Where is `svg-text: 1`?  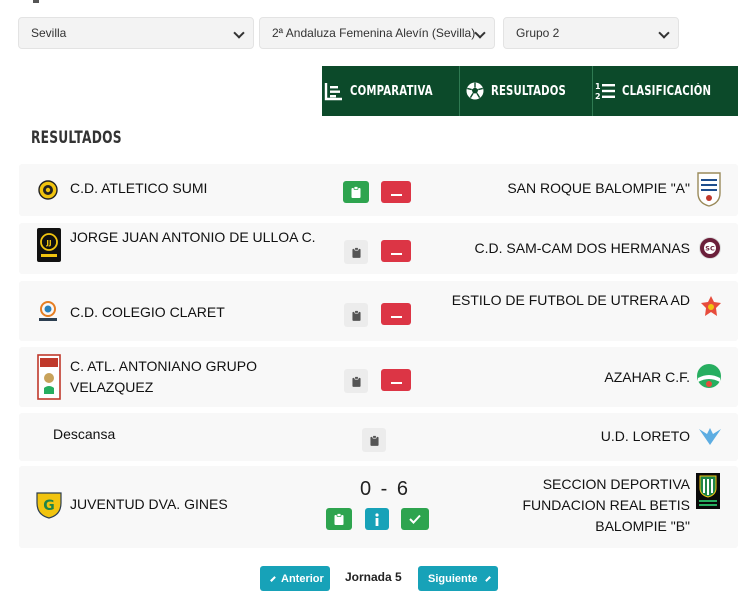 svg-text: 1 is located at coordinates (598, 86).